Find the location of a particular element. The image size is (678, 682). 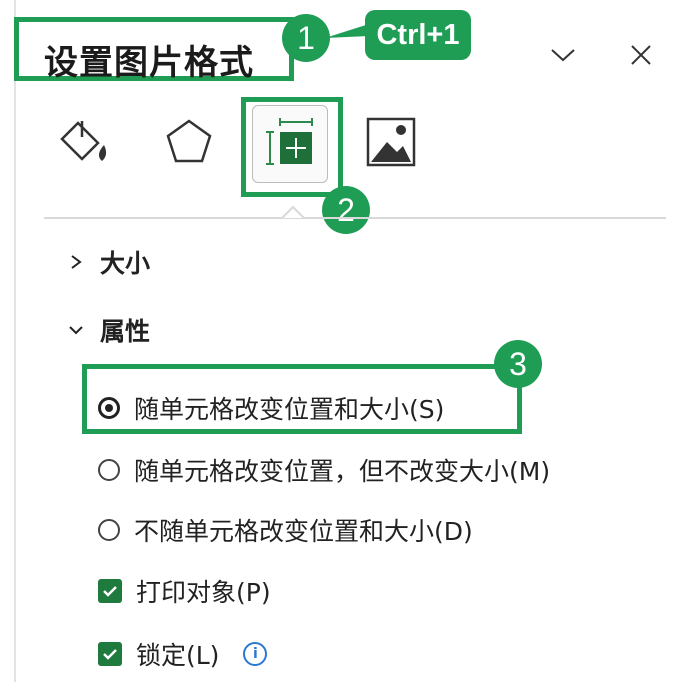

shortcut-tag: Ctrl+1 is located at coordinates (418, 35).